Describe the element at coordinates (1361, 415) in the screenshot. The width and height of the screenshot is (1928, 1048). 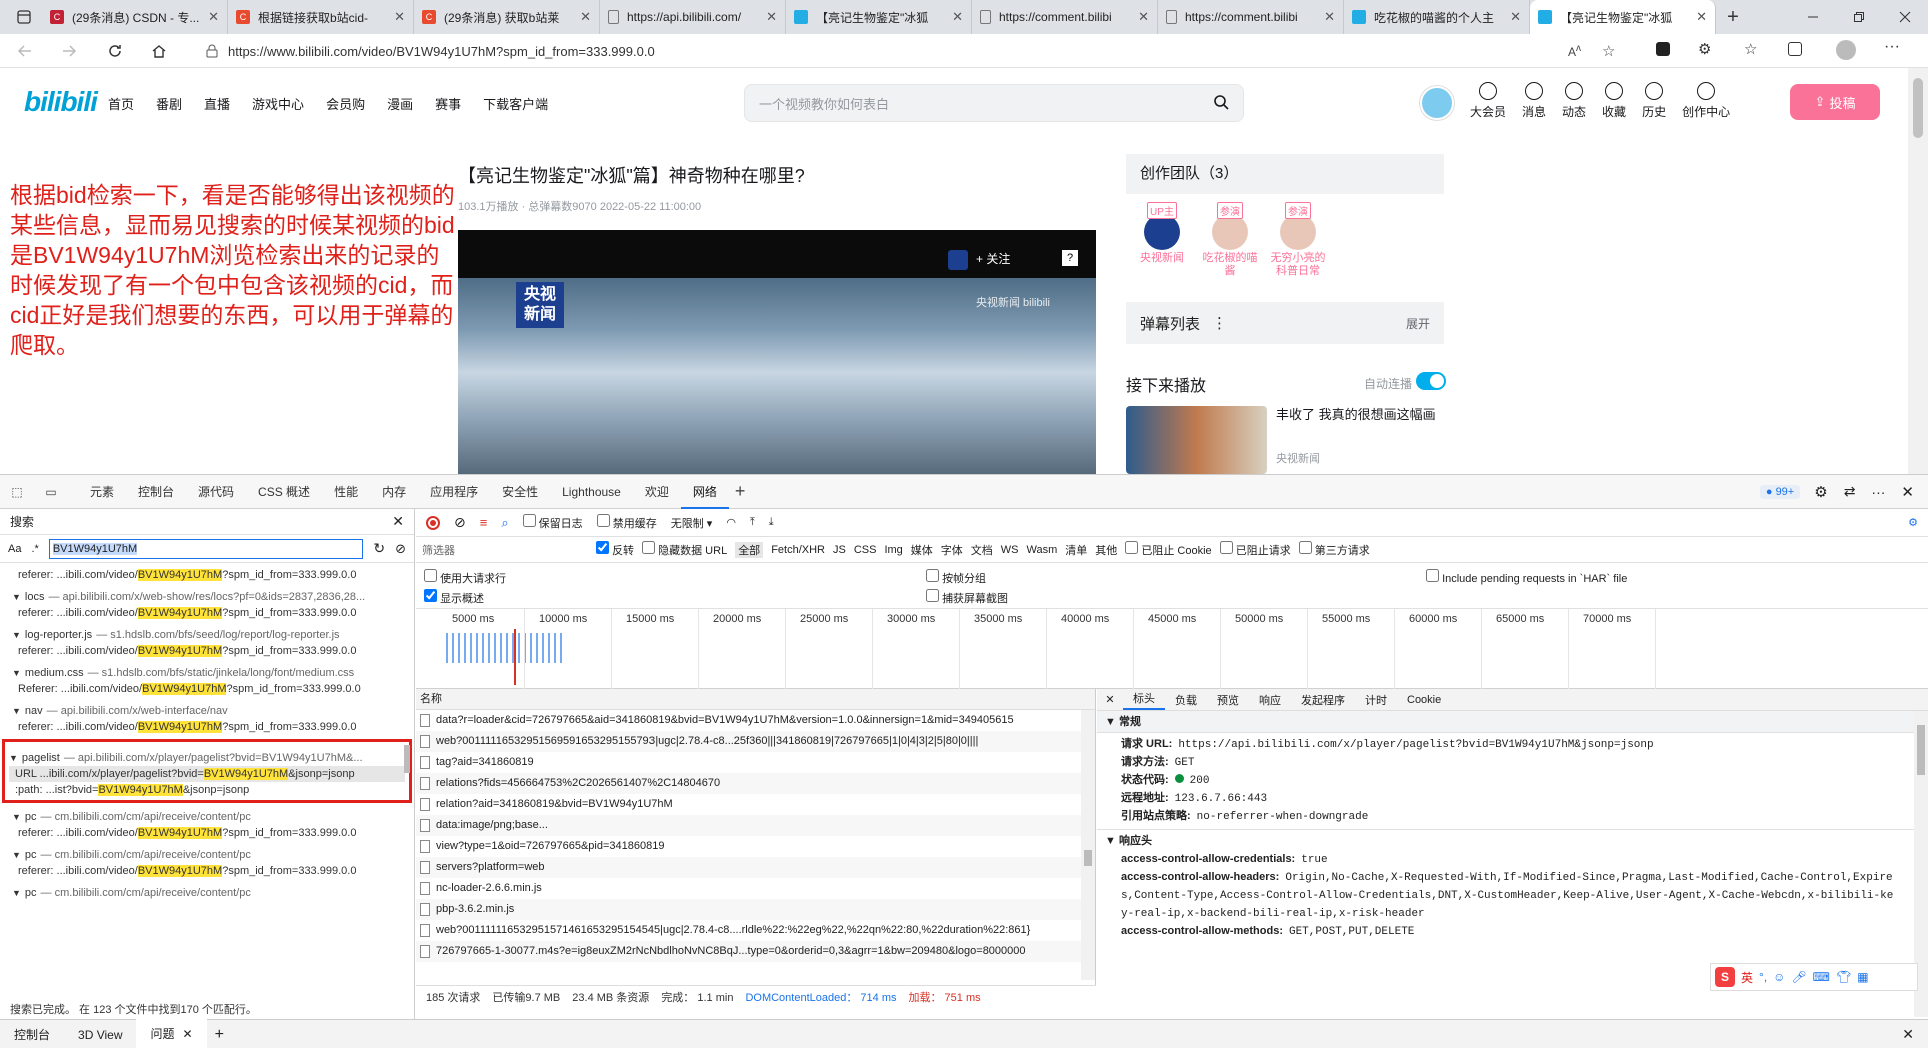
I see `next-video-title: 丰收了 我真的很想画这幅画` at that location.